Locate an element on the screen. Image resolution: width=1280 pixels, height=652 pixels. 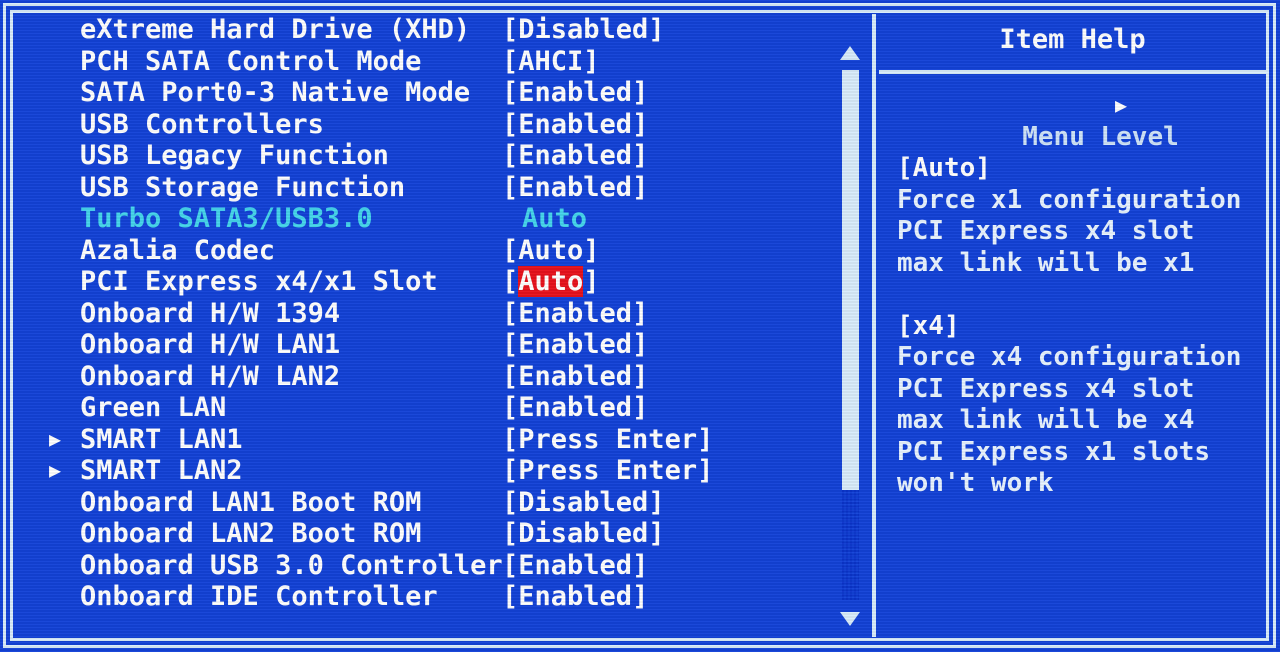
menu-row: Azalia Codec [Auto] is located at coordinates (424, 251).